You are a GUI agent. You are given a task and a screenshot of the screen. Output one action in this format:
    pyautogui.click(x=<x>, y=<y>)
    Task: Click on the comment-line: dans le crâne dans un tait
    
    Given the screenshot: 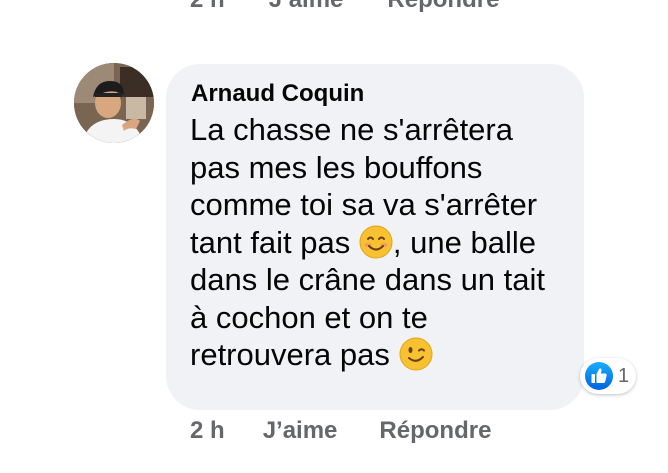 What is the action you would take?
    pyautogui.click(x=368, y=279)
    